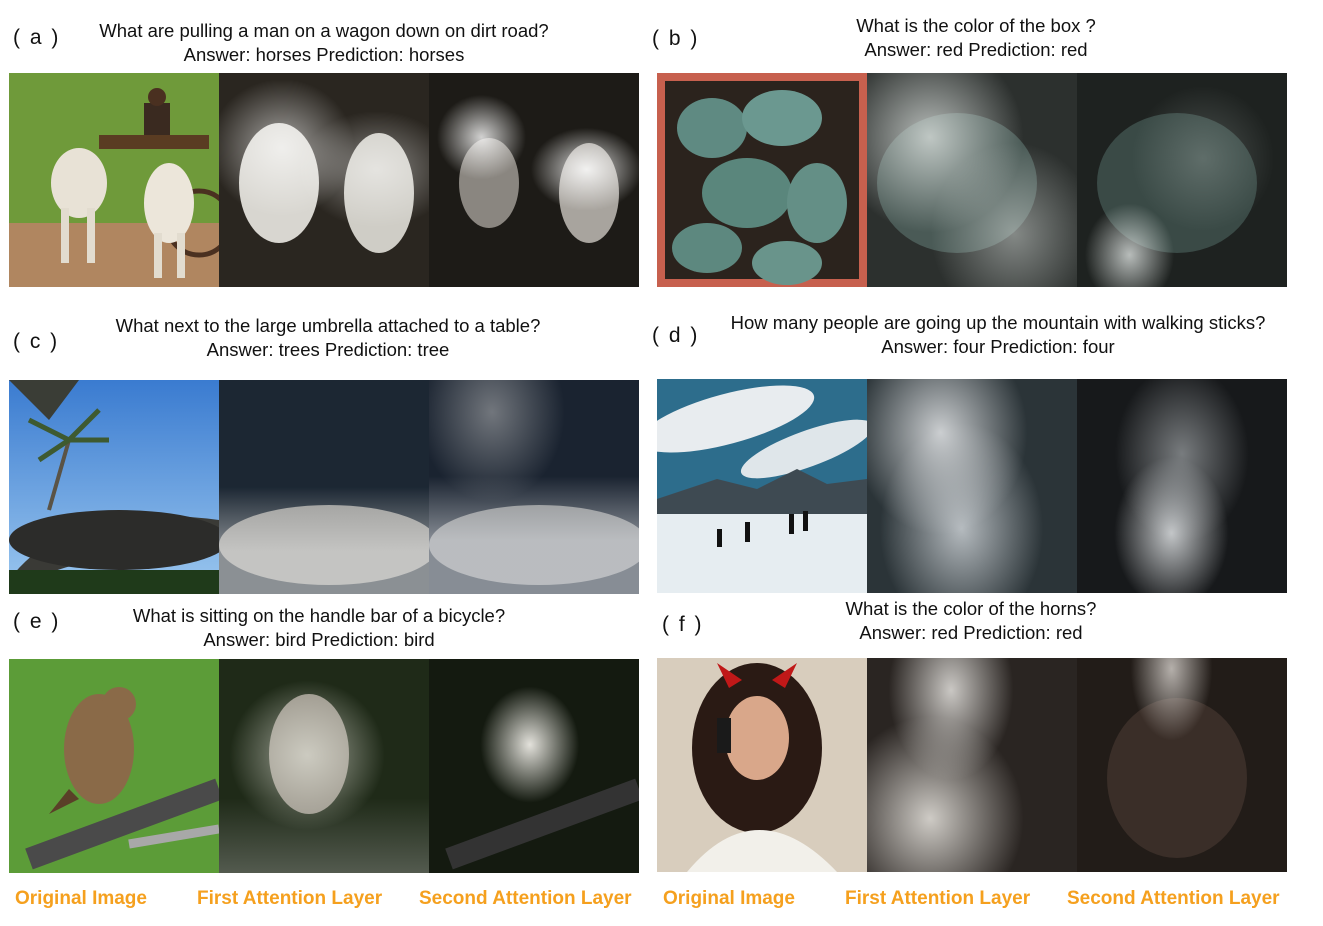 Image resolution: width=1323 pixels, height=926 pixels. What do you see at coordinates (971, 608) in the screenshot?
I see `question-text: What is the color of the horns?` at bounding box center [971, 608].